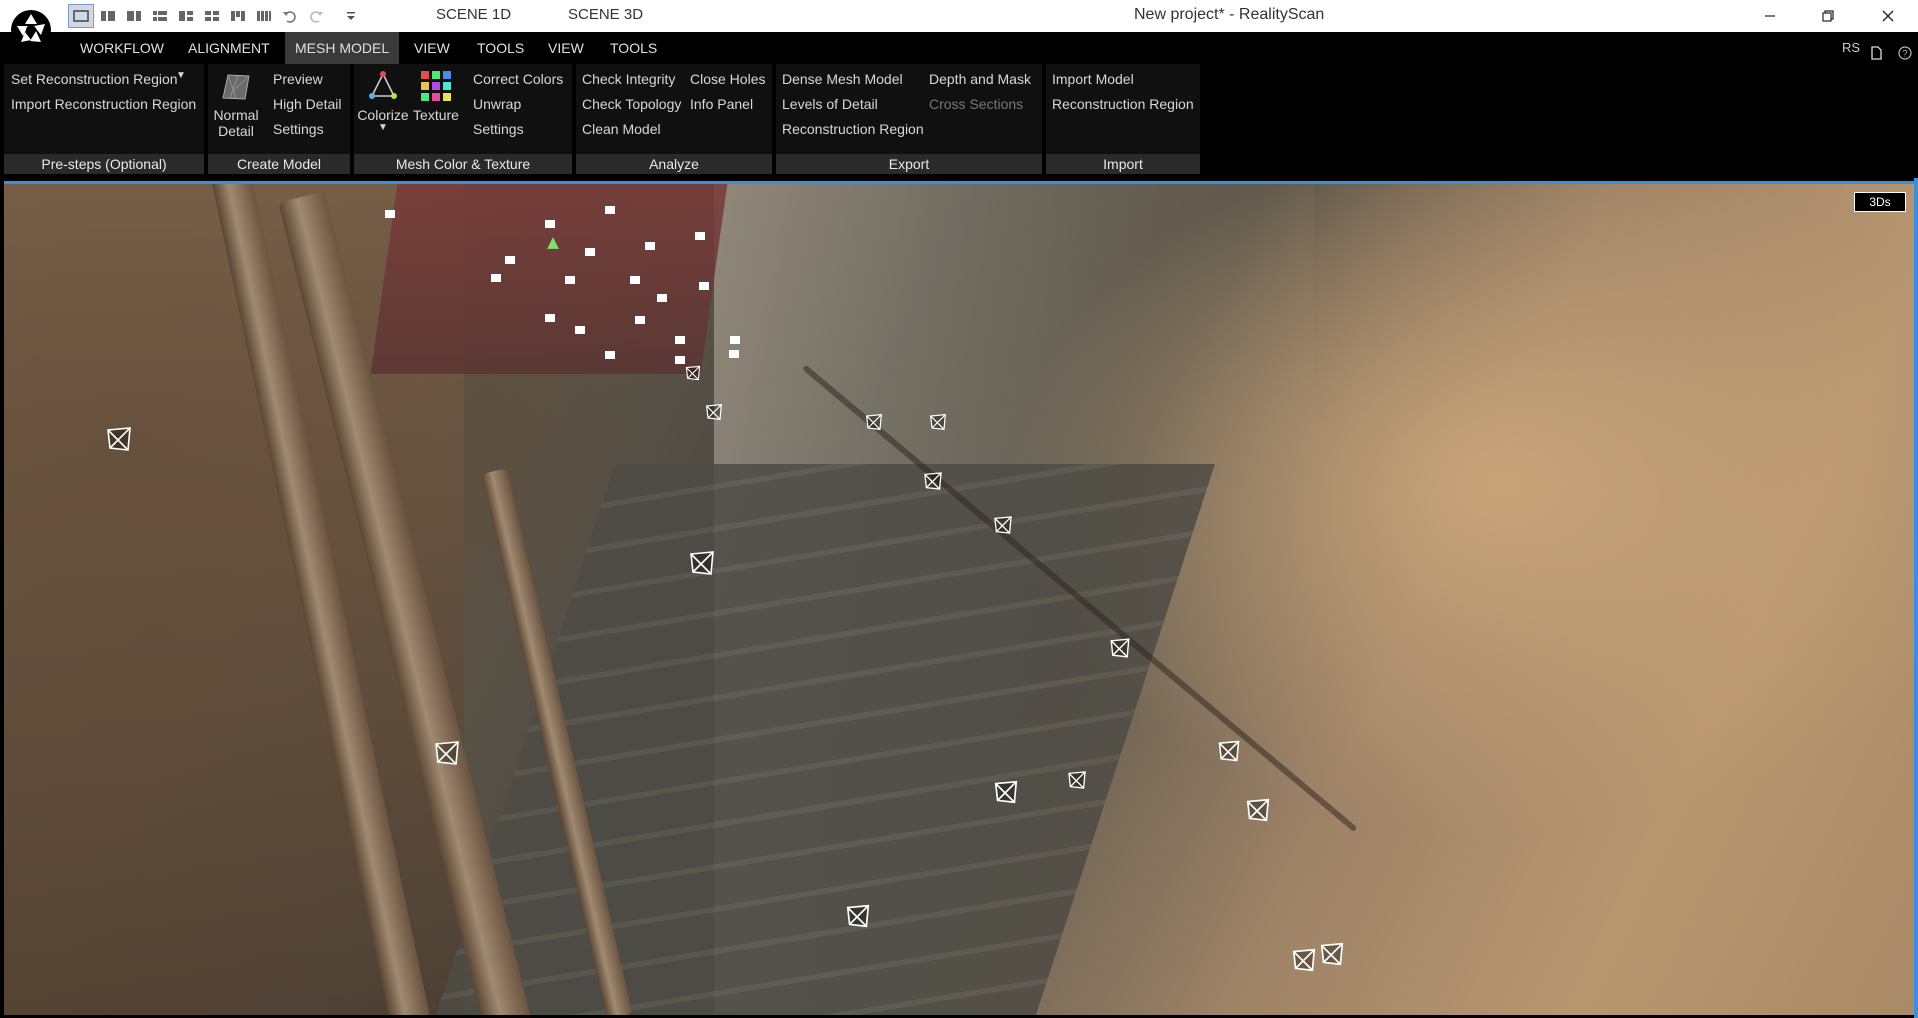  Describe the element at coordinates (727, 79) in the screenshot. I see `close-holes-button: Close Holes` at that location.